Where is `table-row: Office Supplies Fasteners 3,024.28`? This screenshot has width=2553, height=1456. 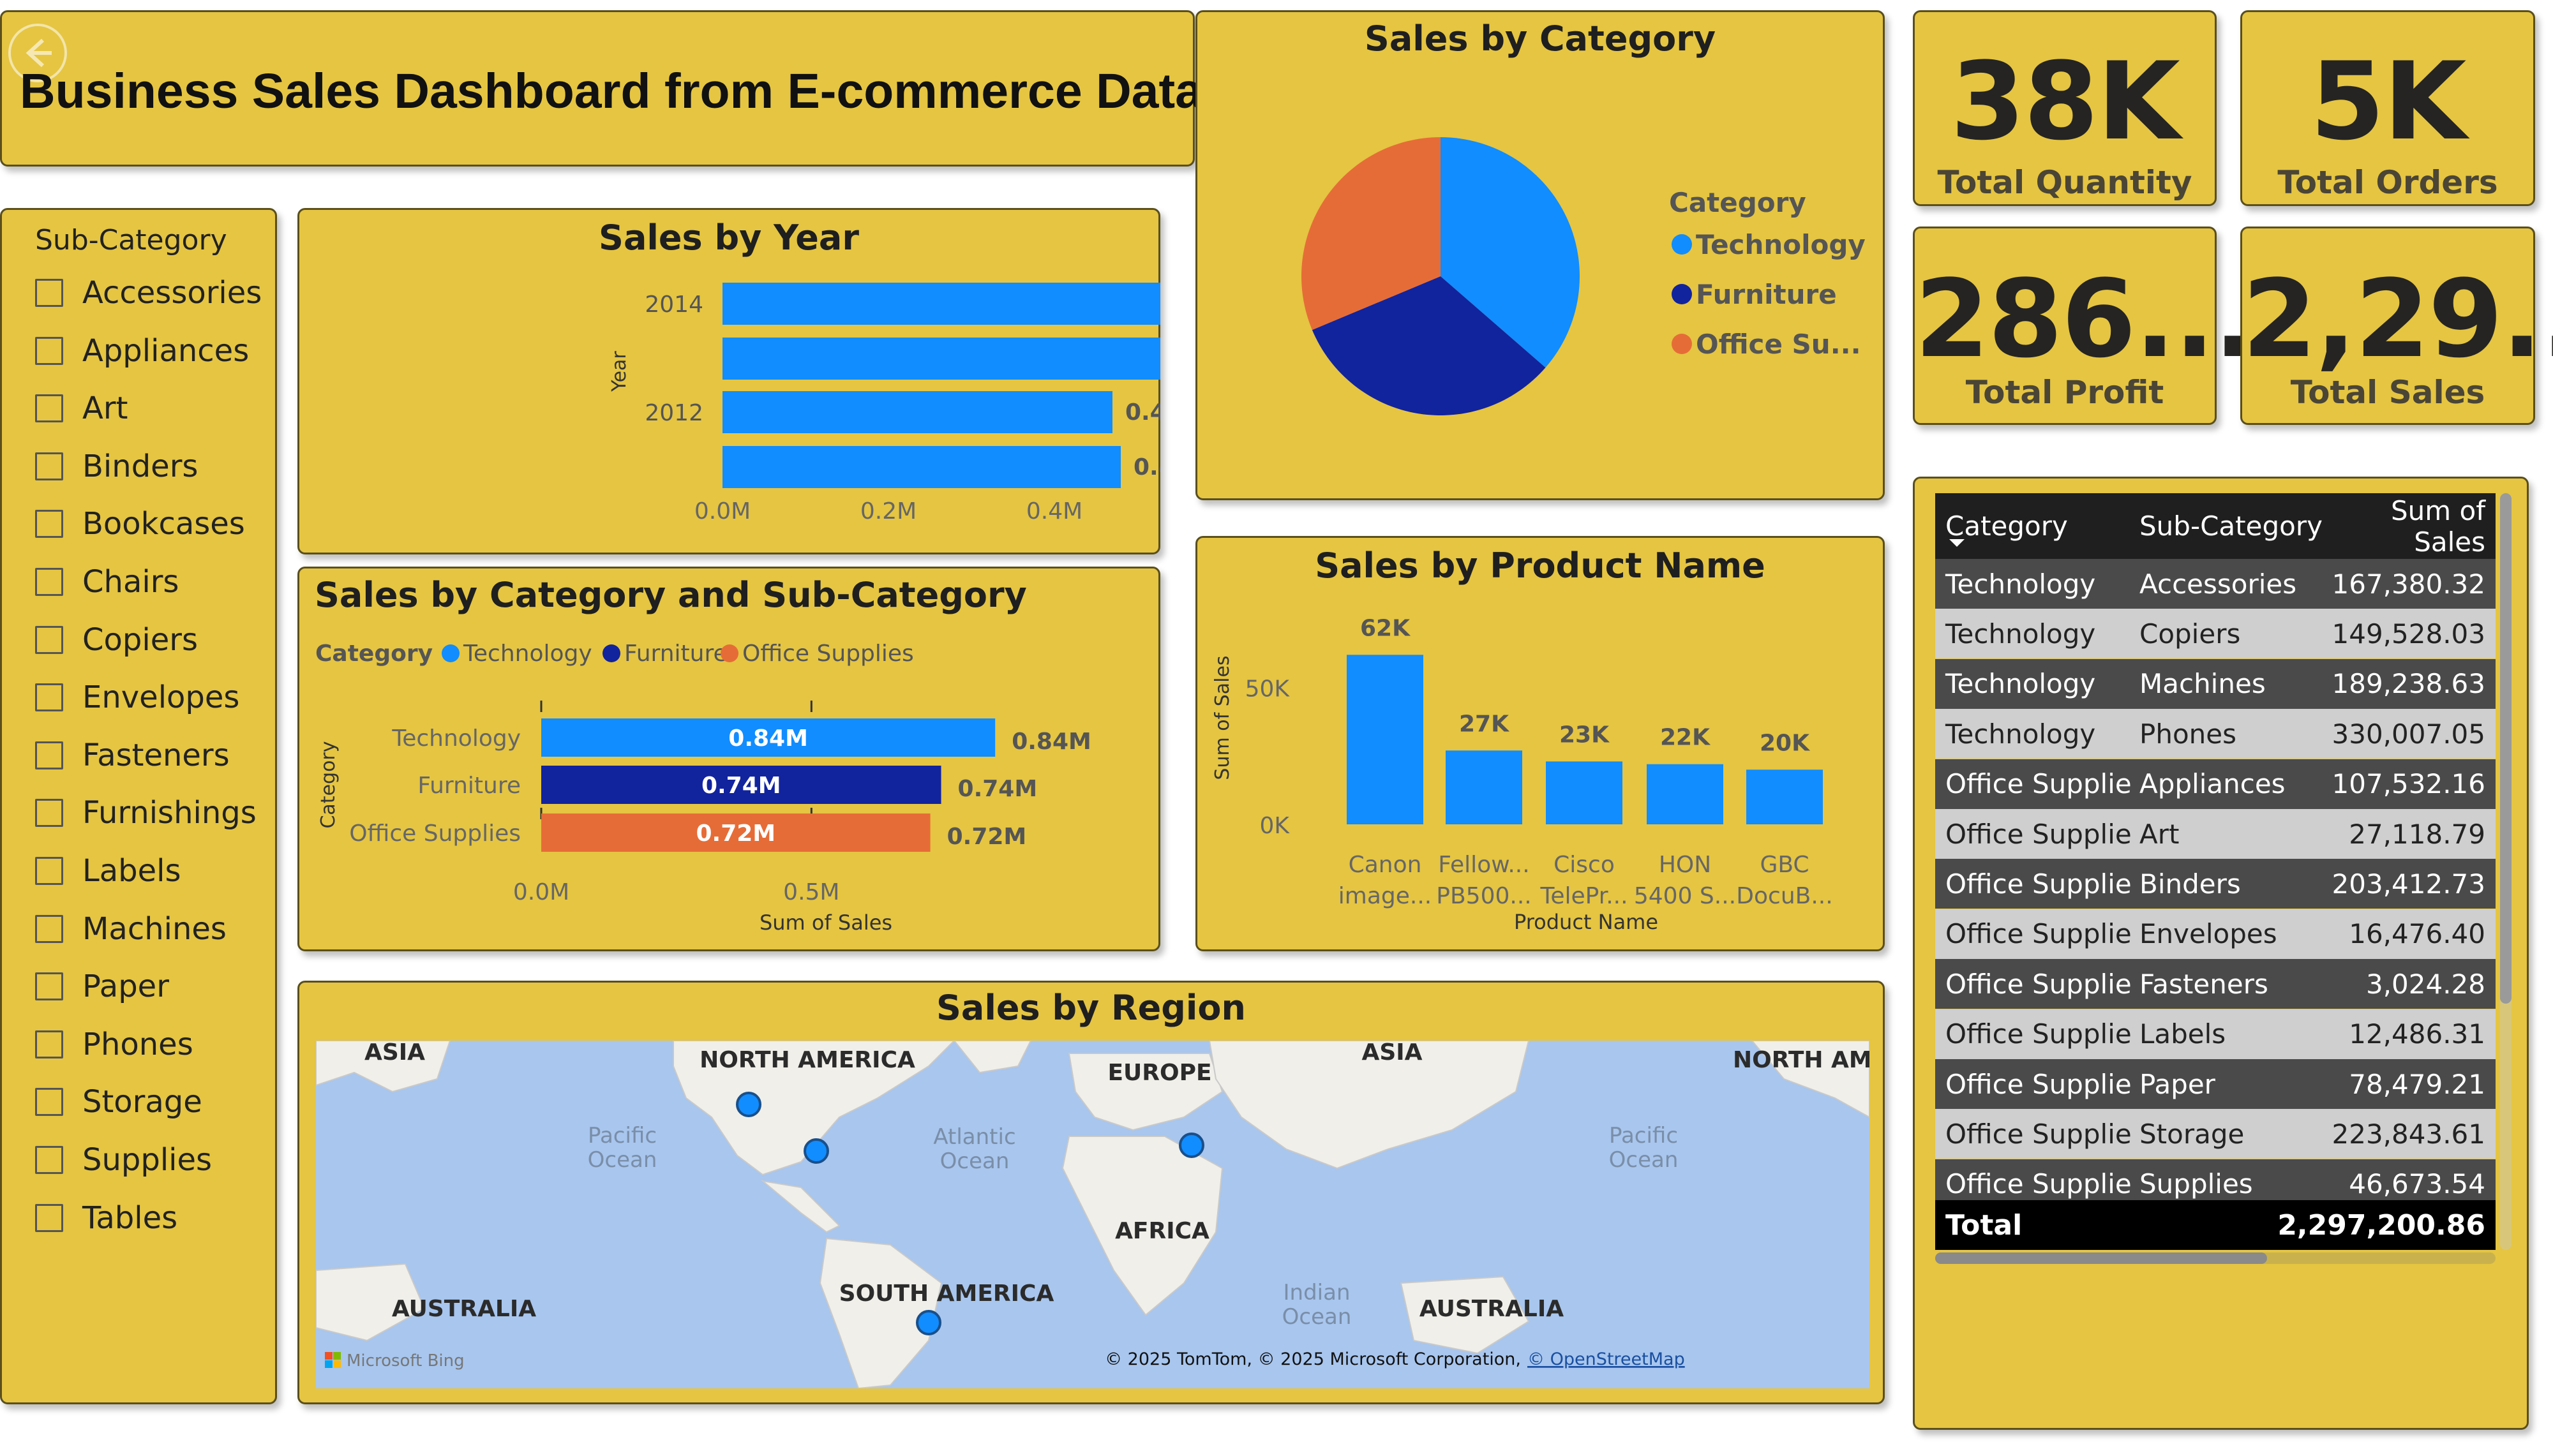 table-row: Office Supplies Fasteners 3,024.28 is located at coordinates (2215, 984).